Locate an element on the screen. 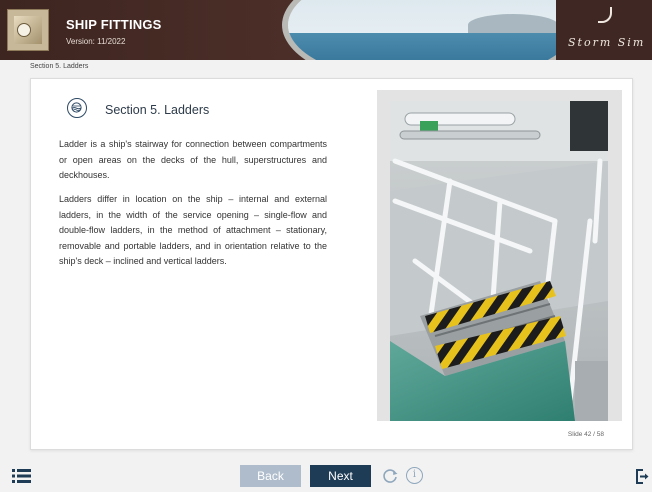 This screenshot has width=652, height=492. next-button: Next is located at coordinates (340, 476).